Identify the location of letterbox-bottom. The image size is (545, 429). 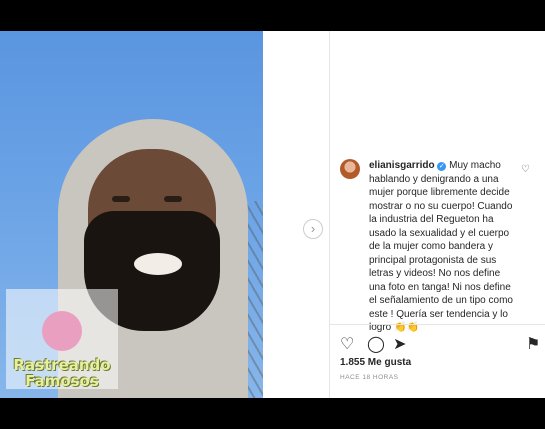
(272, 413).